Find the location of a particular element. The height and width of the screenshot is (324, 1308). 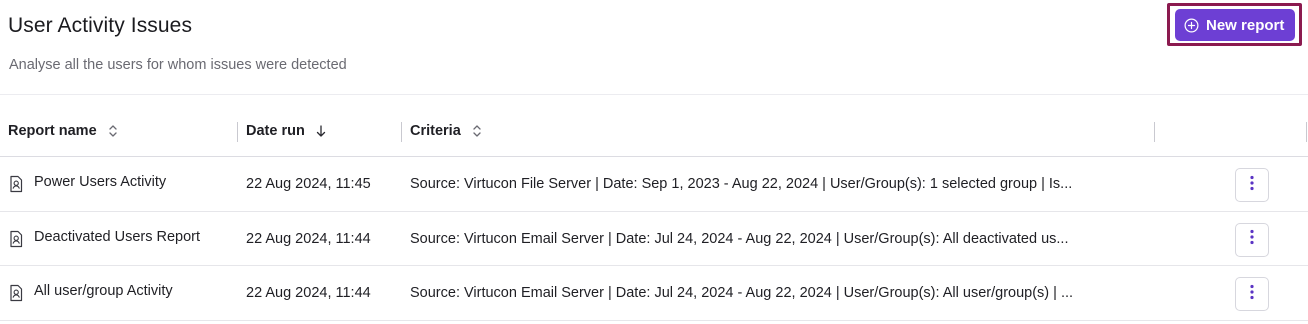

report-name-cell: Power Users Activity is located at coordinates (87, 184).